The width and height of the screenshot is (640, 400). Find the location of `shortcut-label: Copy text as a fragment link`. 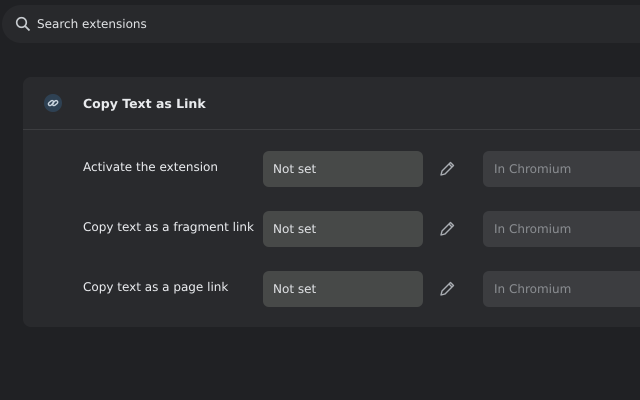

shortcut-label: Copy text as a fragment link is located at coordinates (169, 226).